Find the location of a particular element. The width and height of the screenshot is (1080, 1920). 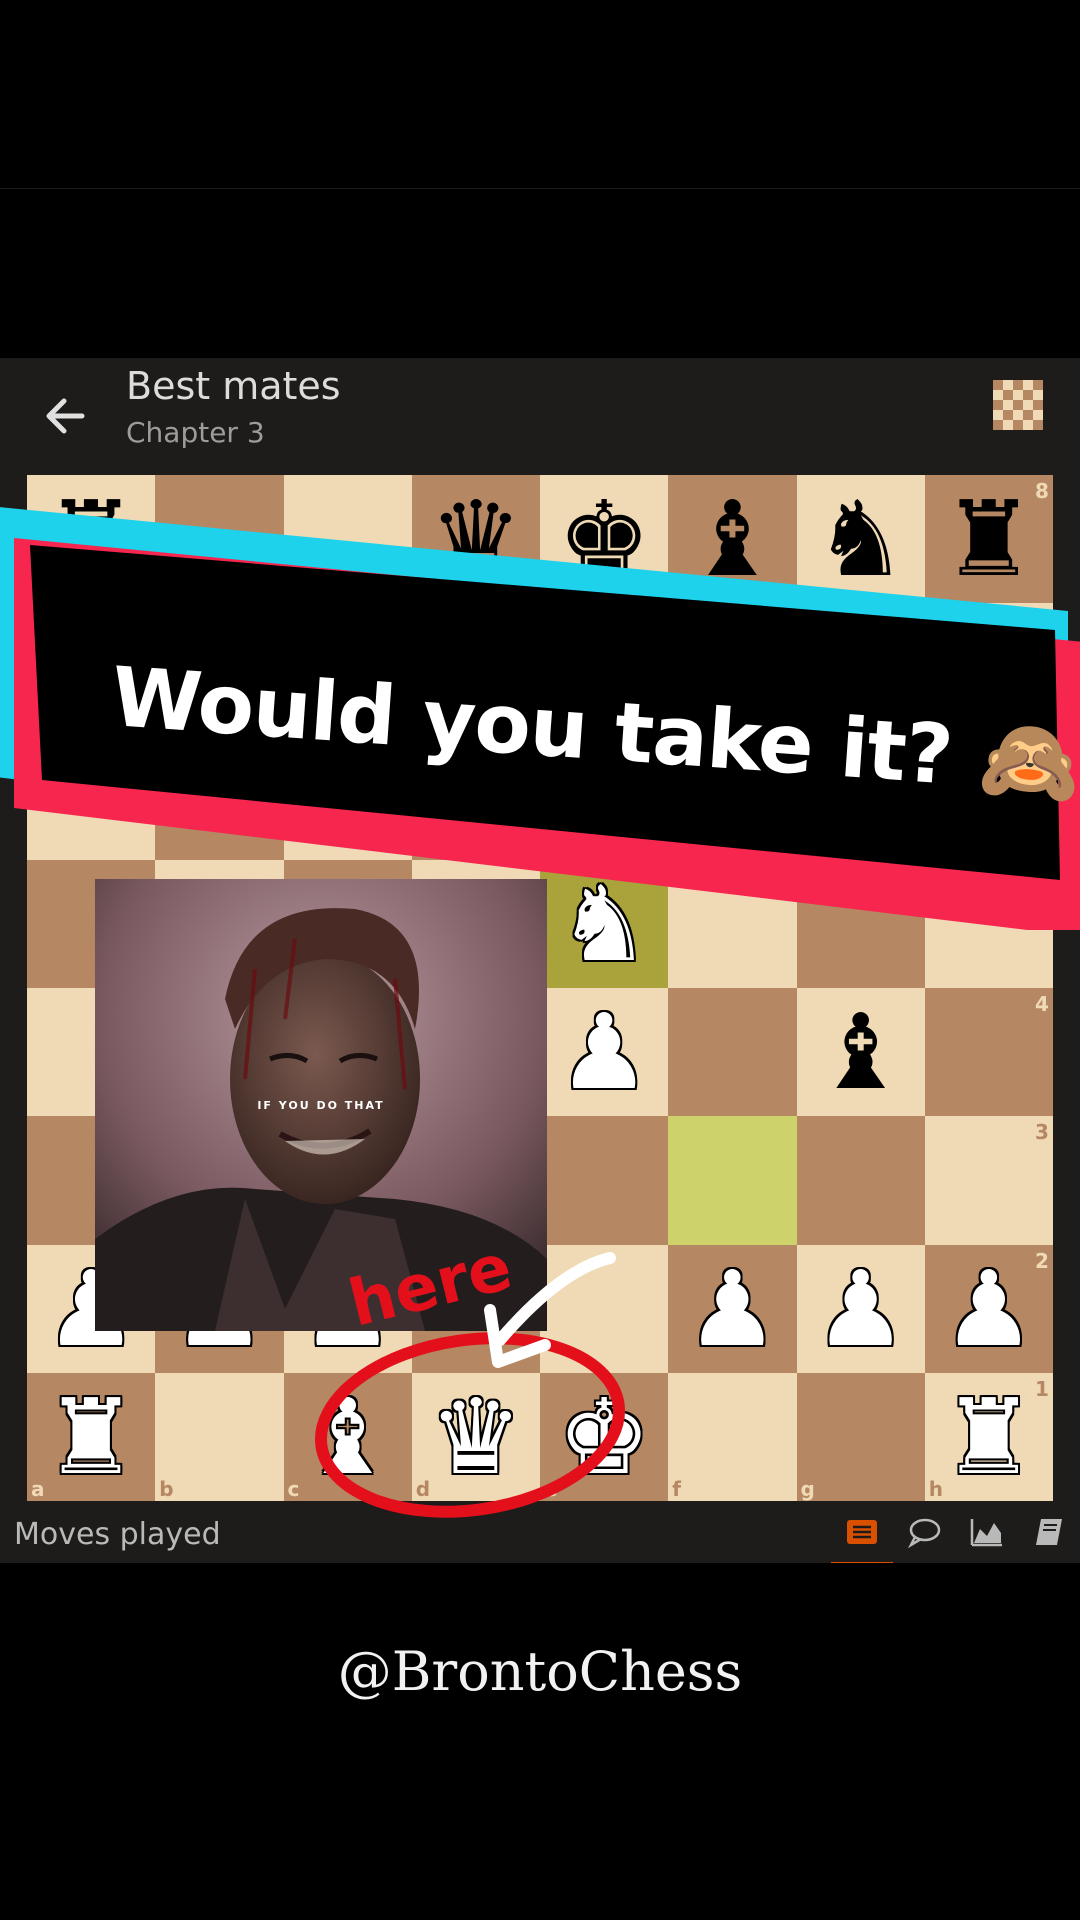

square-b1 is located at coordinates (219, 1436).